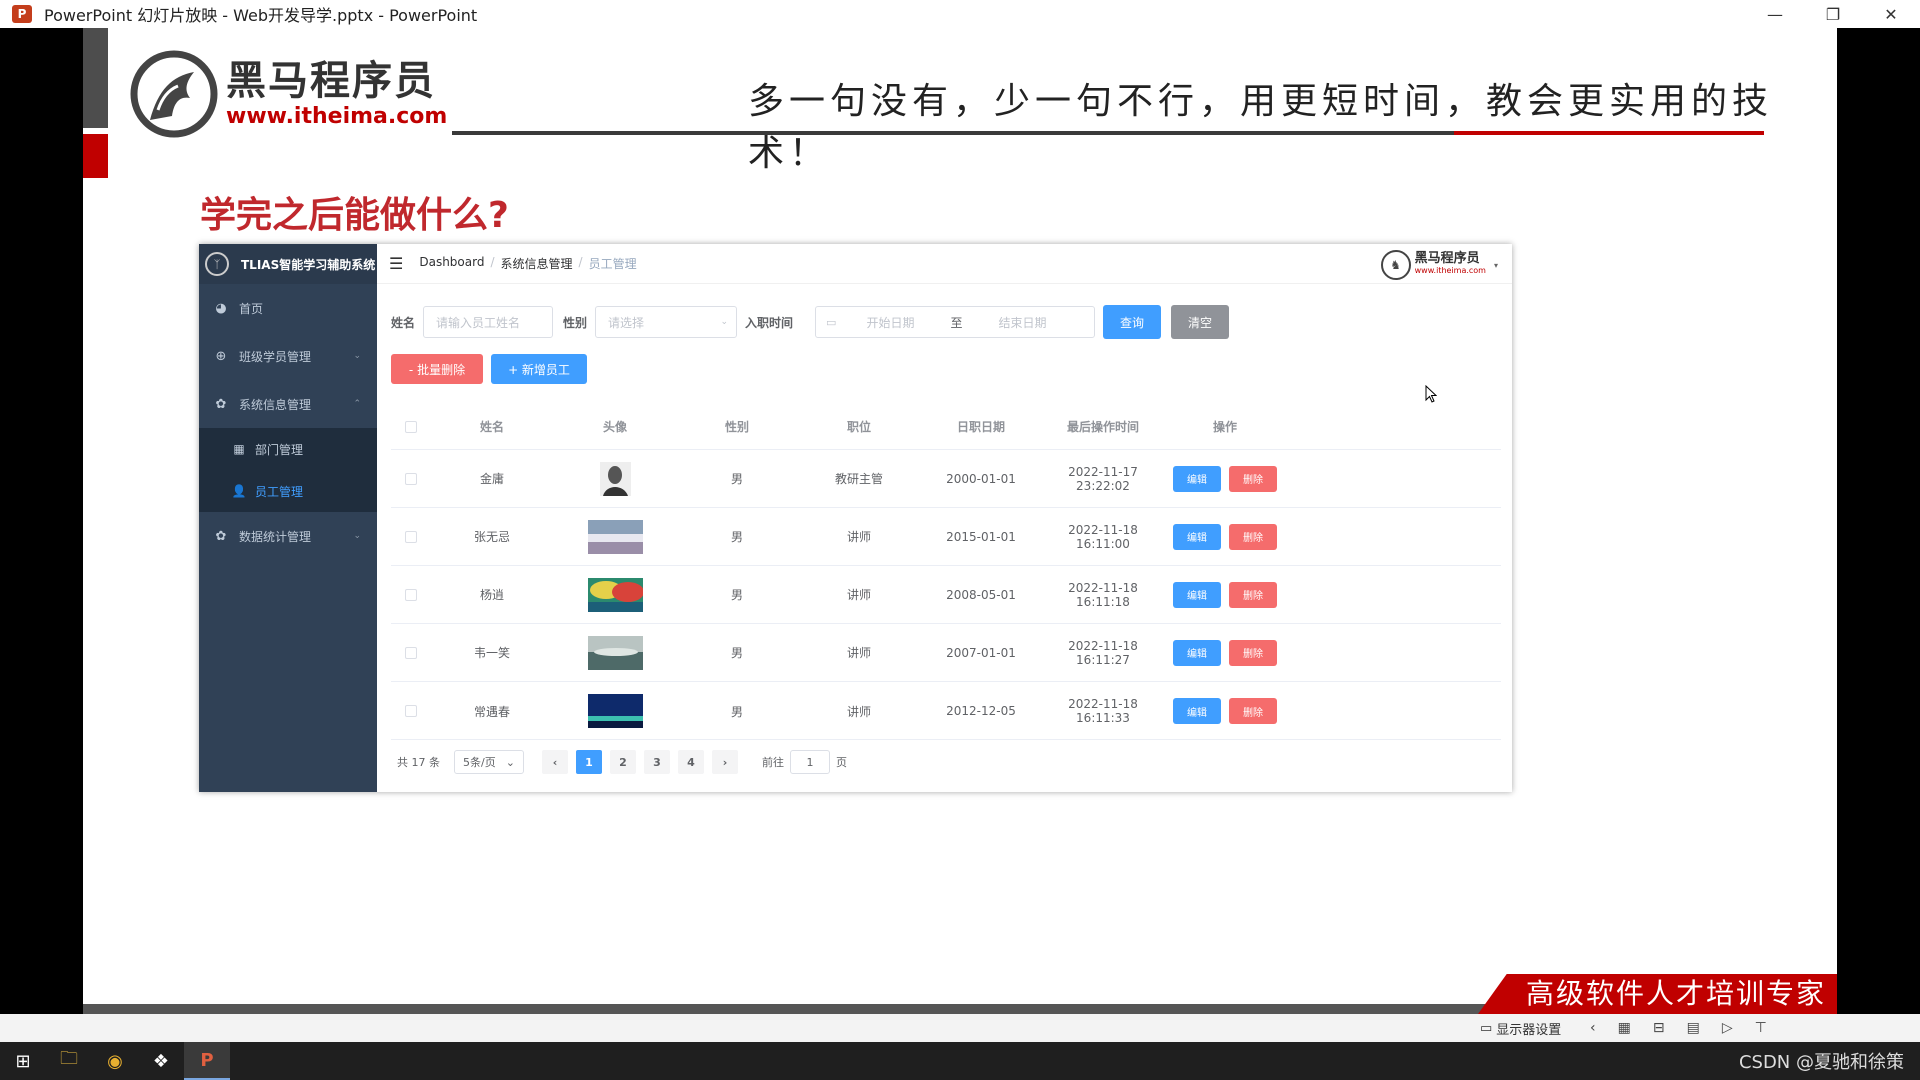 The height and width of the screenshot is (1080, 1920). Describe the element at coordinates (725, 762) in the screenshot. I see `next-page-button: ›` at that location.